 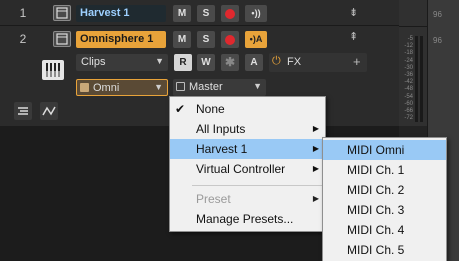 What do you see at coordinates (93, 62) in the screenshot?
I see `clips-label: Clips` at bounding box center [93, 62].